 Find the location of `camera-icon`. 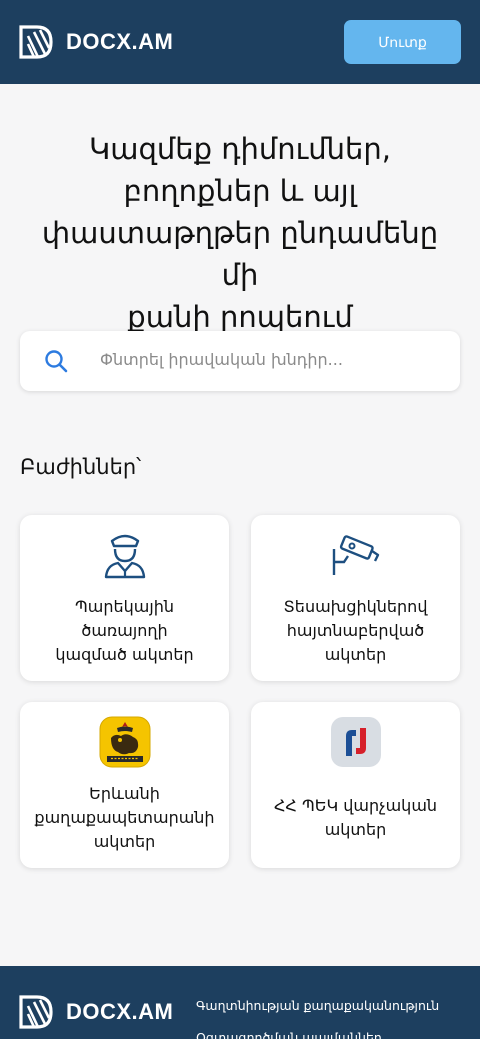

camera-icon is located at coordinates (356, 555).